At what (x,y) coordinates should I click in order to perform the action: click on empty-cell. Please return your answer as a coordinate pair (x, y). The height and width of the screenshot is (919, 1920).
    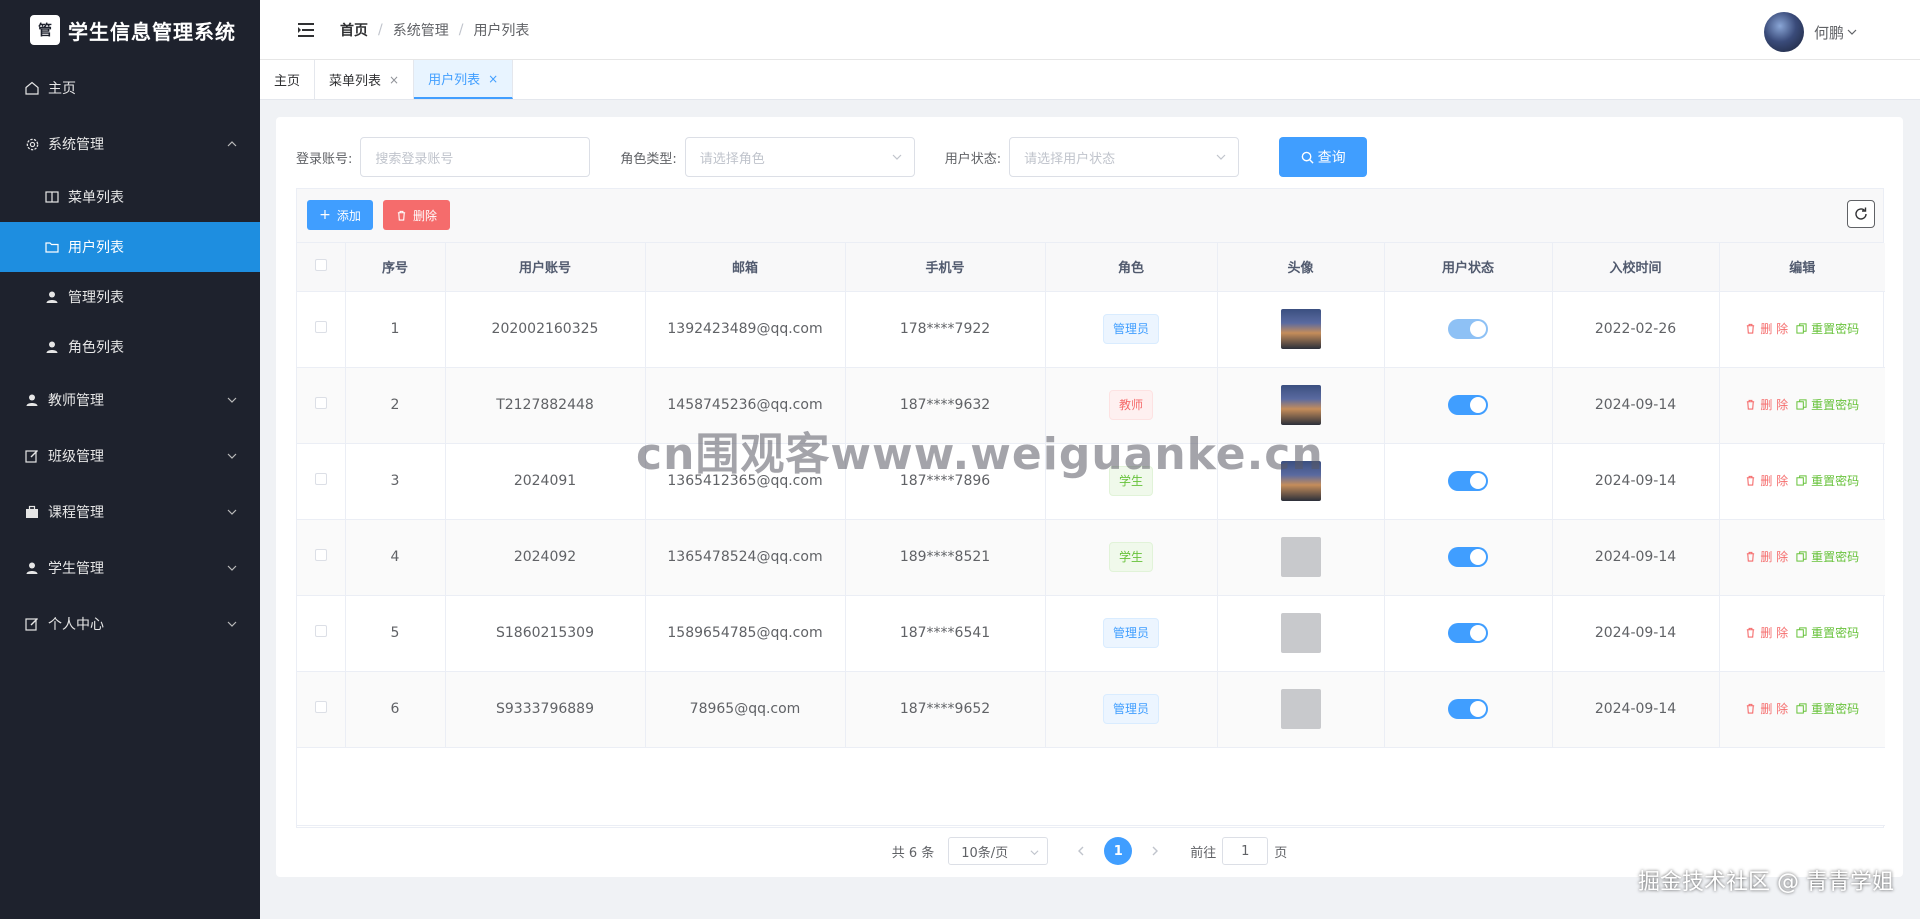
    Looking at the image, I should click on (1091, 786).